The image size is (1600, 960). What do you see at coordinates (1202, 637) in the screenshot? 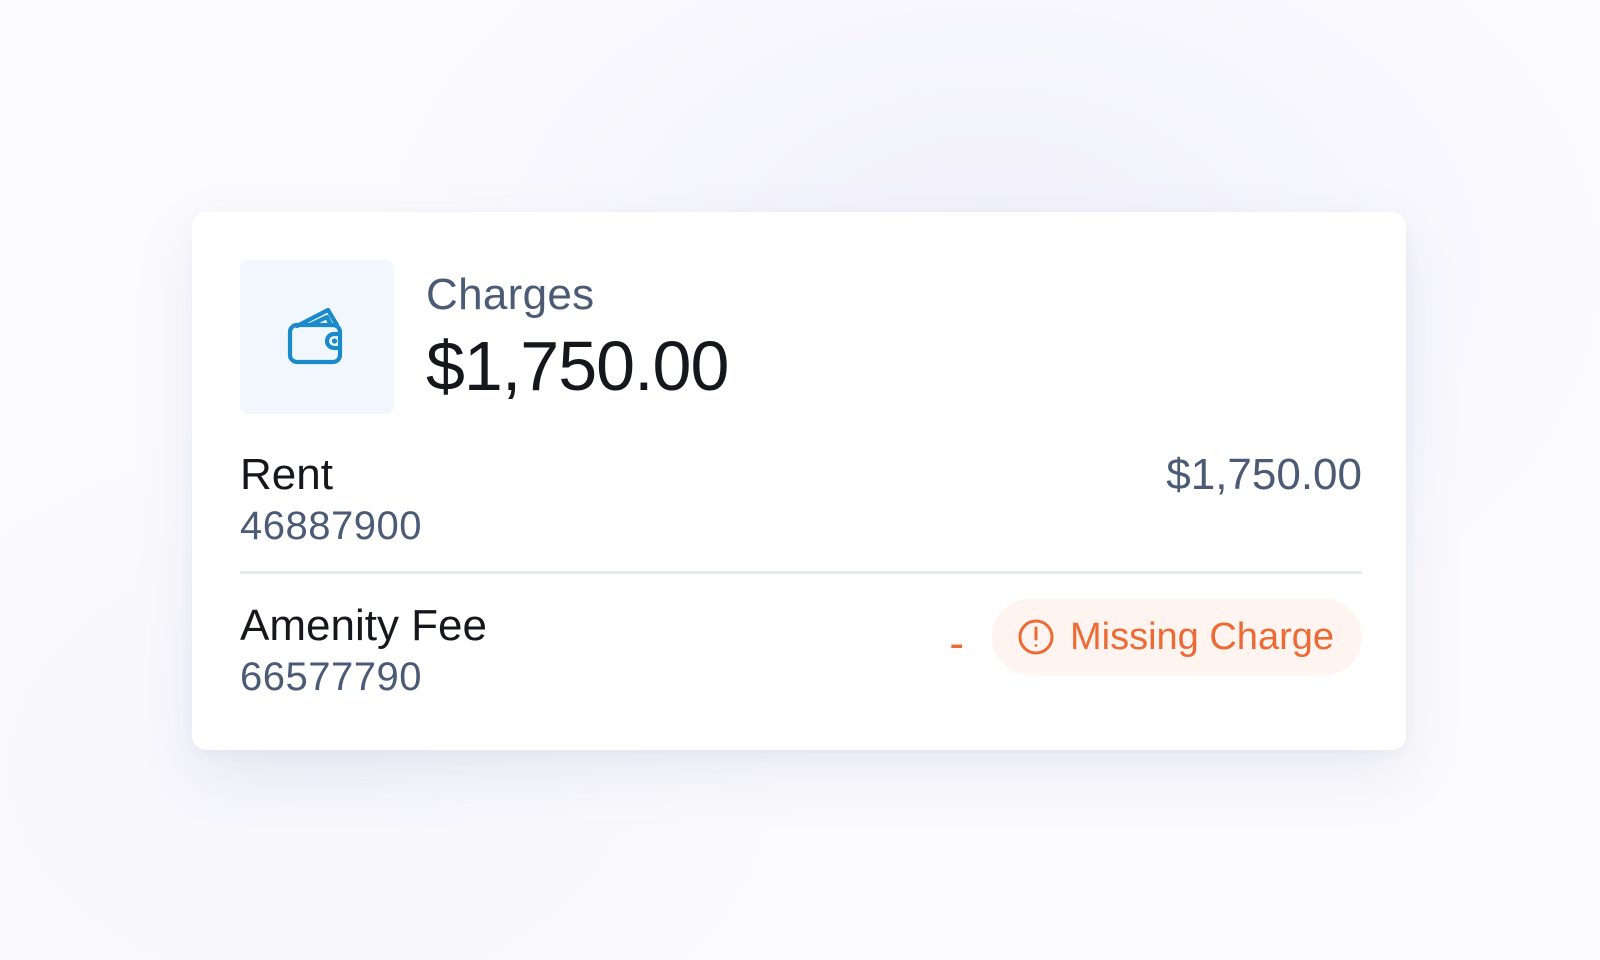
I see `status-badge-label: Missing Charge` at bounding box center [1202, 637].